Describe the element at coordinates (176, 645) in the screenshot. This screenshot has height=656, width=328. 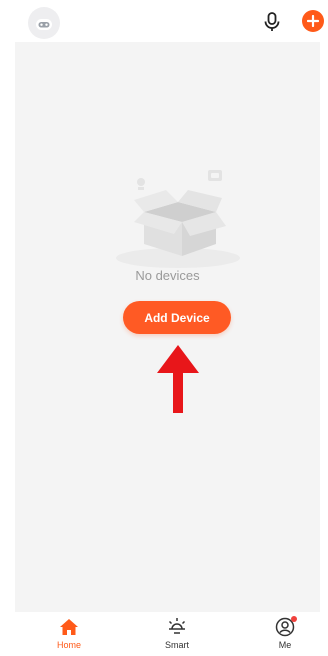
I see `tab-smart-label: Smart` at that location.